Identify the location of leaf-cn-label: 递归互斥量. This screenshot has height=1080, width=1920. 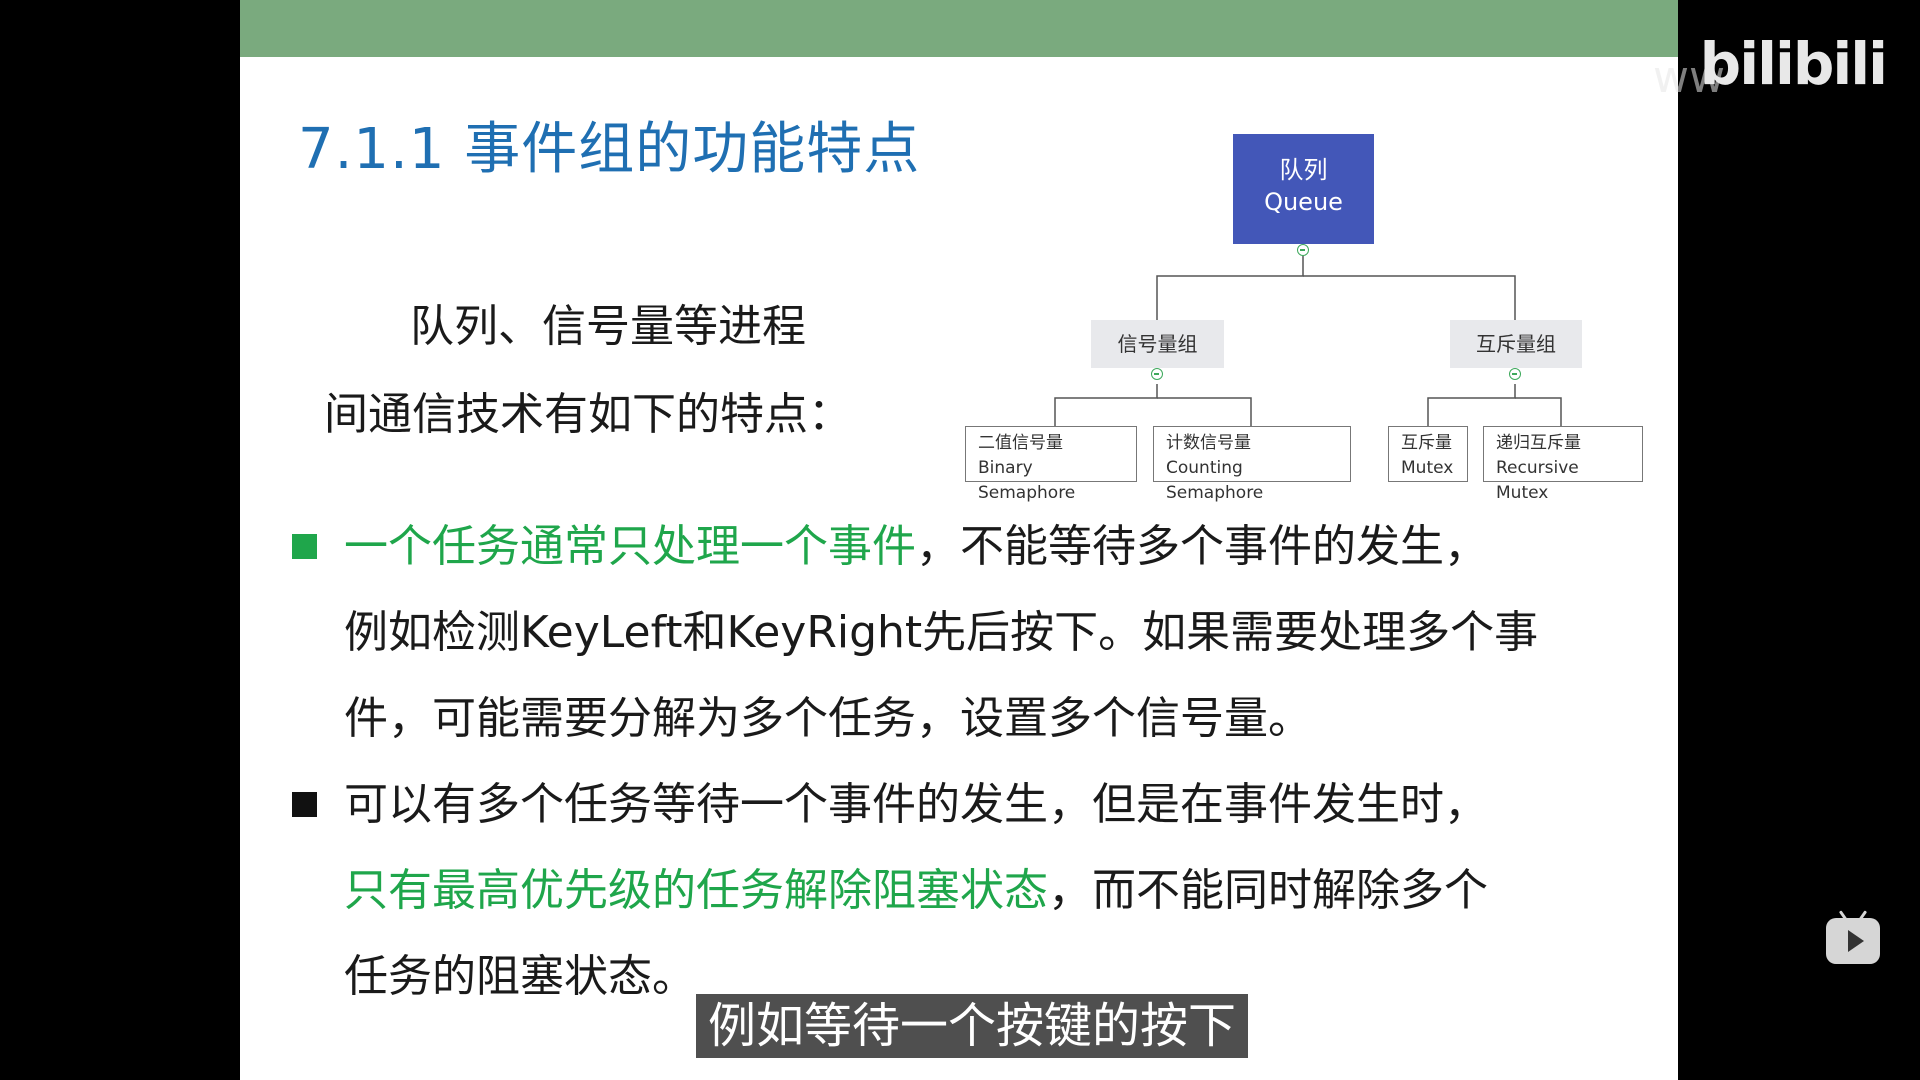
(1538, 443).